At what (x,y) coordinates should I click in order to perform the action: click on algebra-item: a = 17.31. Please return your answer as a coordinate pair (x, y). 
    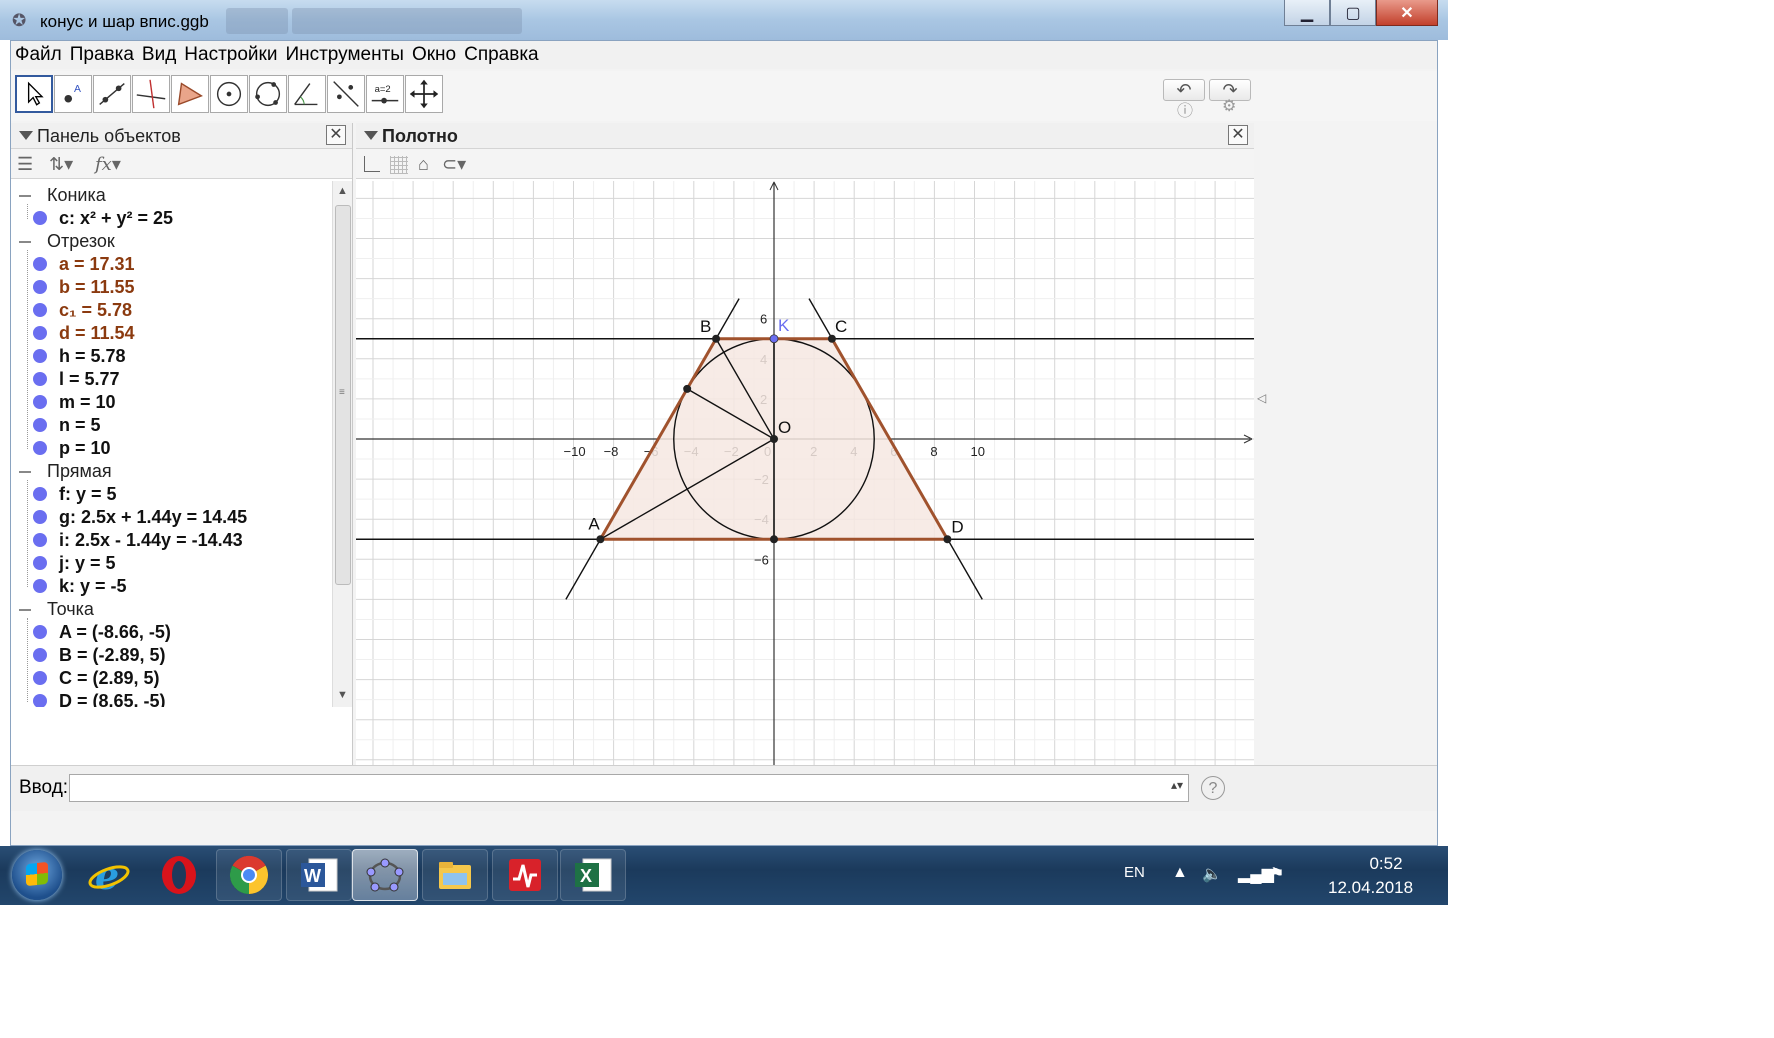
    Looking at the image, I should click on (84, 264).